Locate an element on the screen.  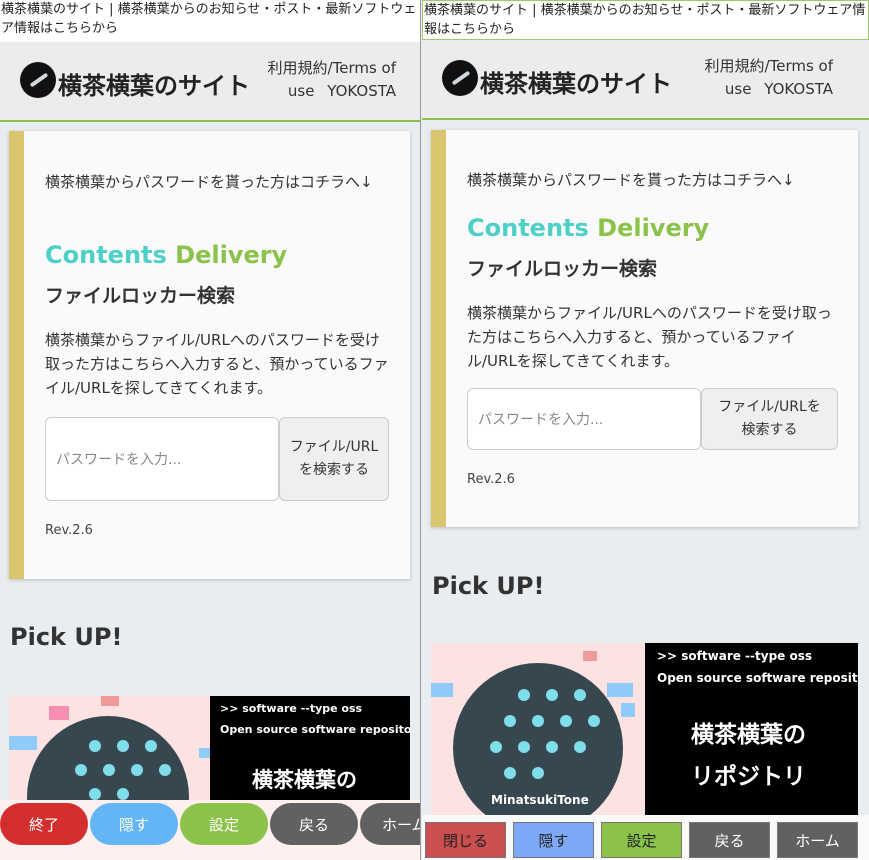
close-button: 閉じる is located at coordinates (465, 840).